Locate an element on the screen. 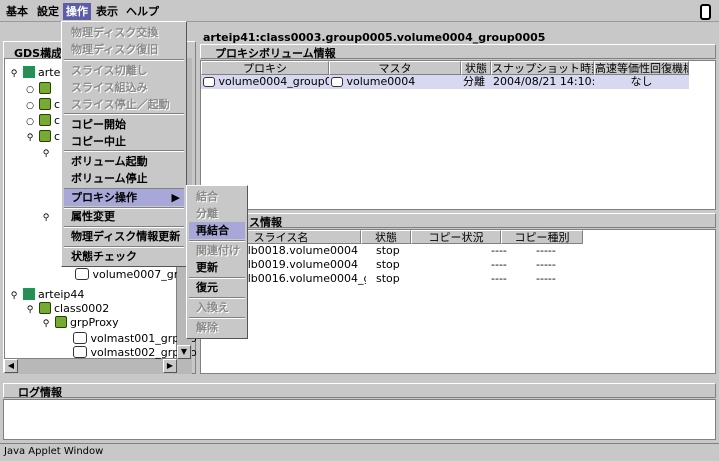 The image size is (719, 461). log-panel-title: ログ情報 is located at coordinates (40, 392).